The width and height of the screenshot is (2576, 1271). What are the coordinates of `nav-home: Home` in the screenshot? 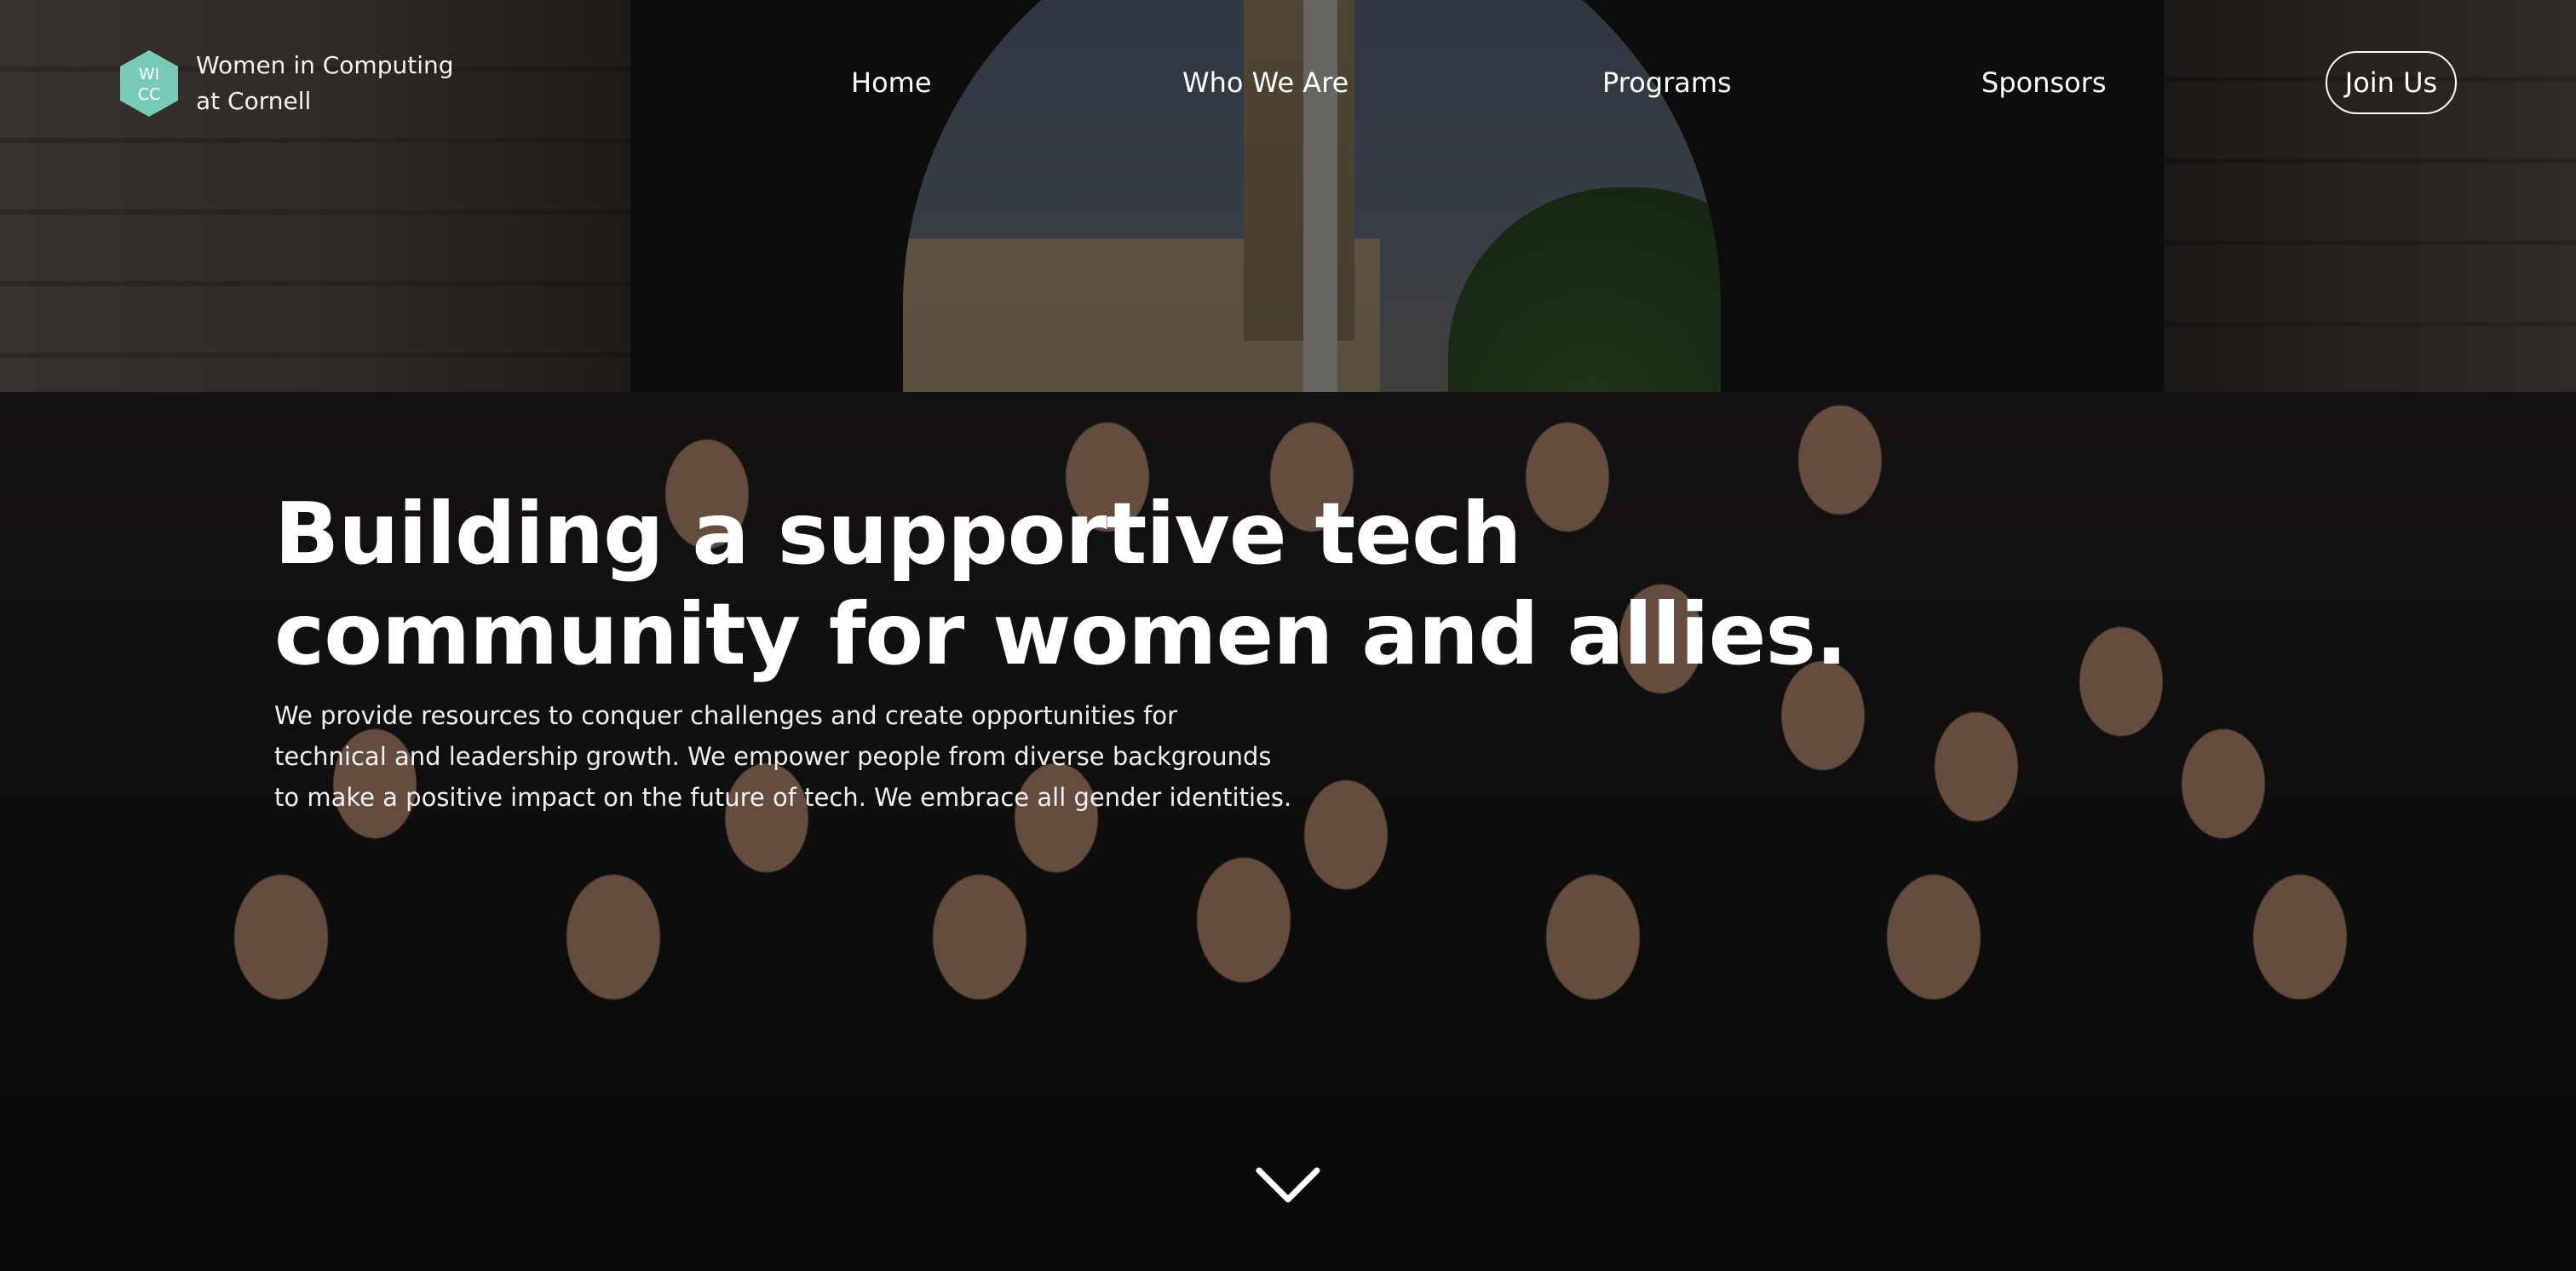 It's located at (892, 82).